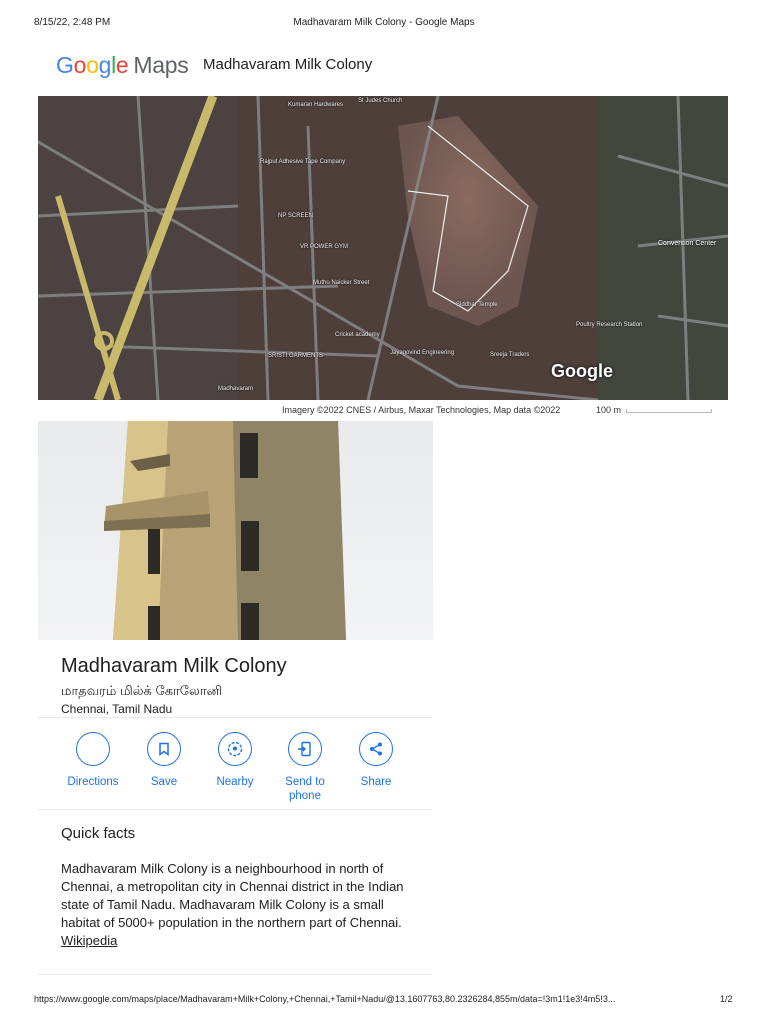 This screenshot has width=768, height=1024. Describe the element at coordinates (609, 325) in the screenshot. I see `map-label: Poultry Research Station` at that location.